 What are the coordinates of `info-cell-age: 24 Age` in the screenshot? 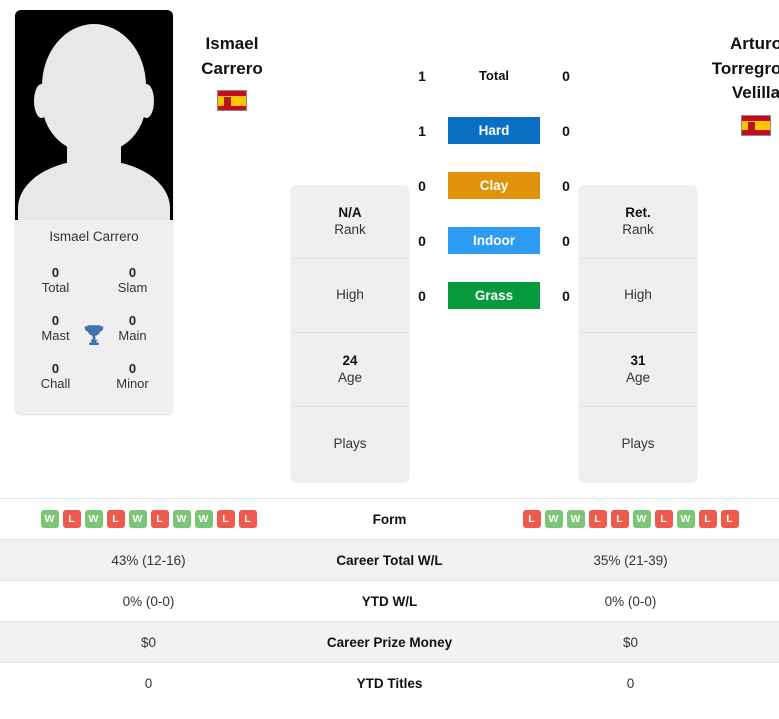 It's located at (350, 370).